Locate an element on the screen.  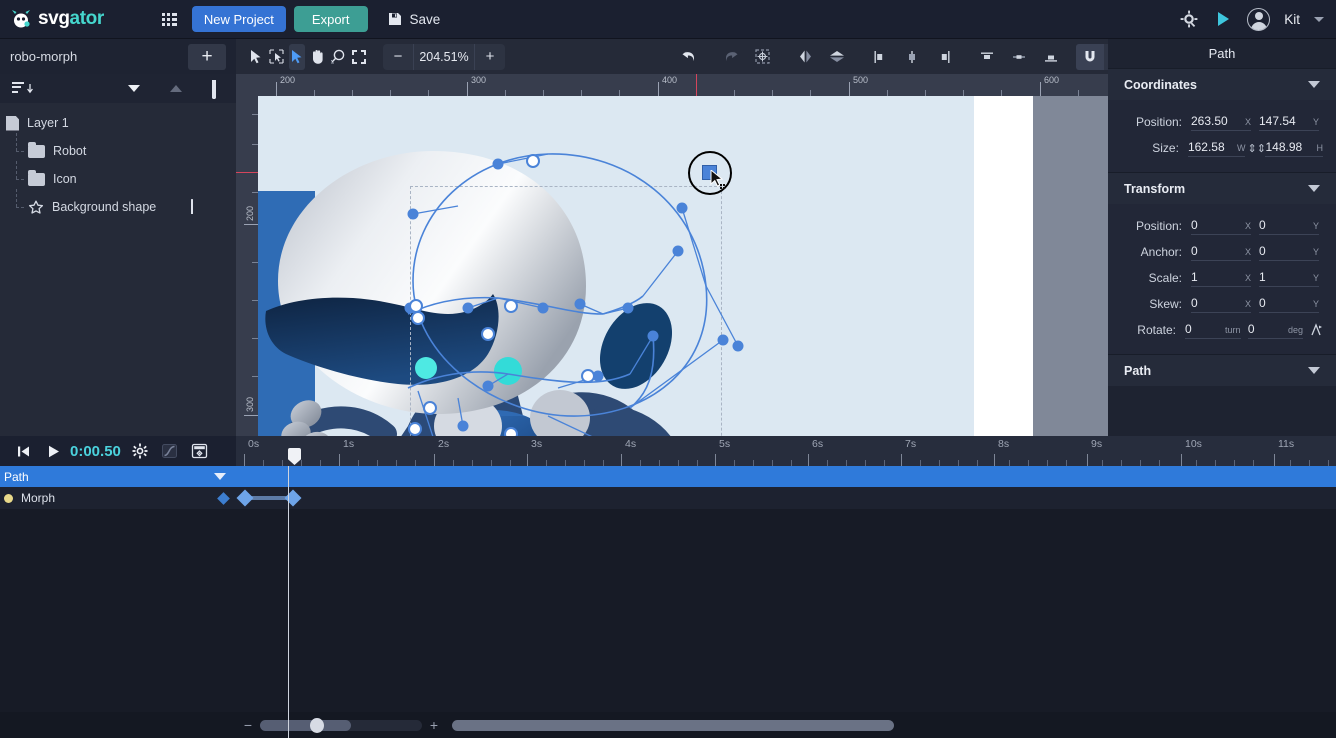
timeline-property-row: Path is located at coordinates (668, 476).